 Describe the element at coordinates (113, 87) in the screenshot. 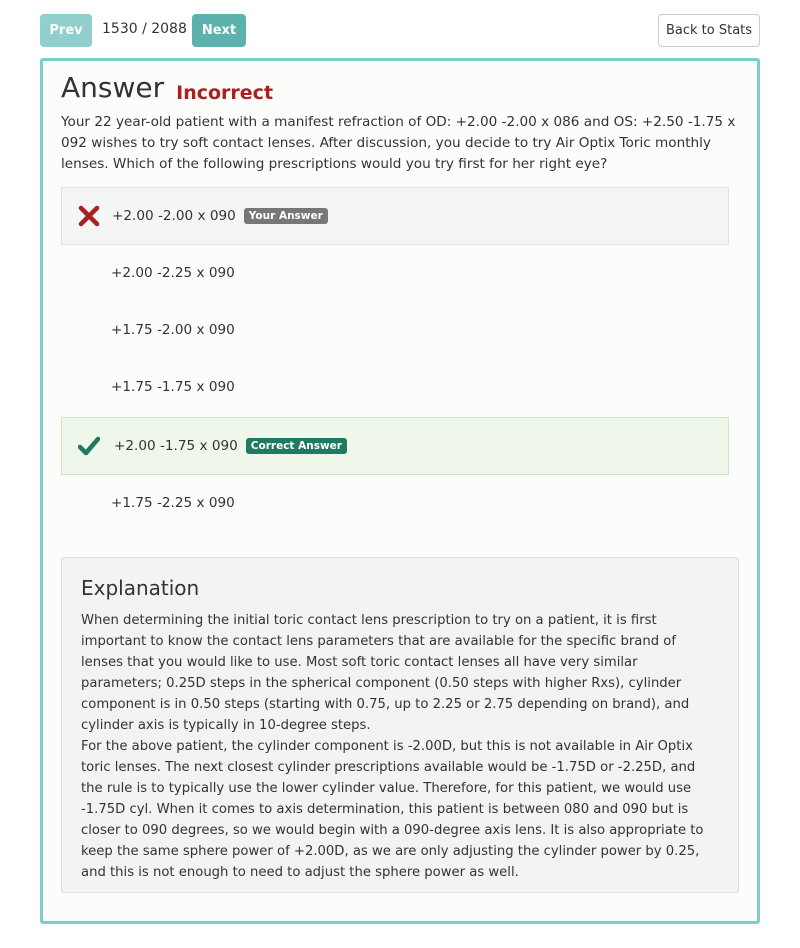

I see `answer-title: Answer` at that location.